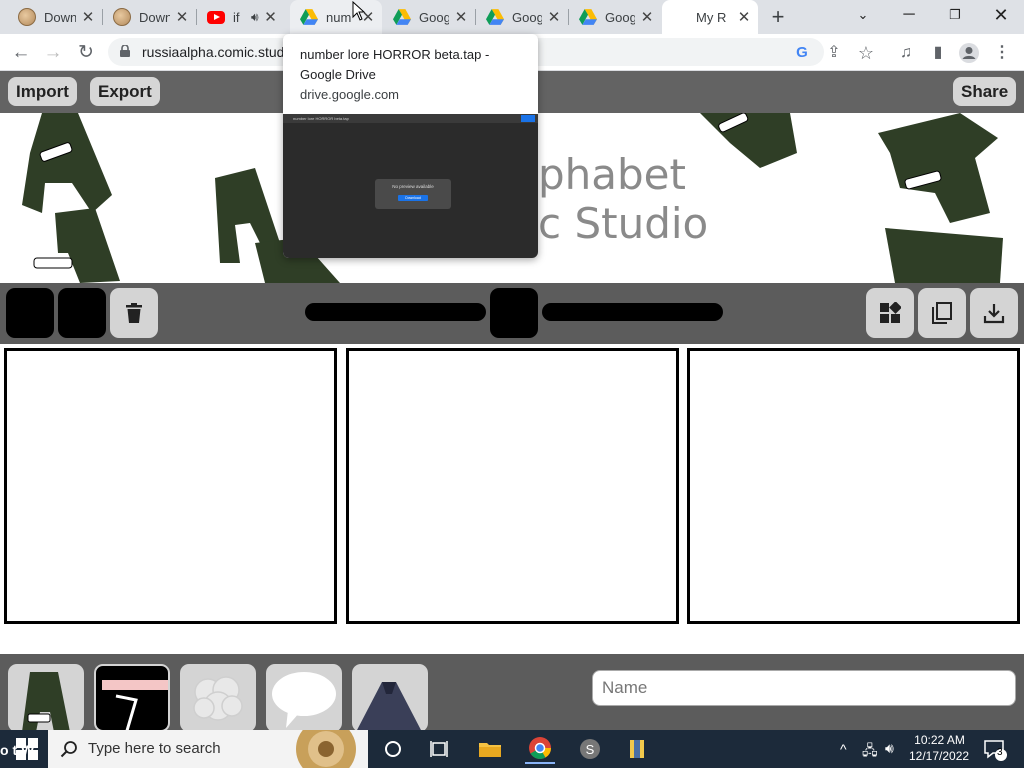 Image resolution: width=1024 pixels, height=768 pixels. I want to click on hover-card-domain: drive.google.com, so click(349, 94).